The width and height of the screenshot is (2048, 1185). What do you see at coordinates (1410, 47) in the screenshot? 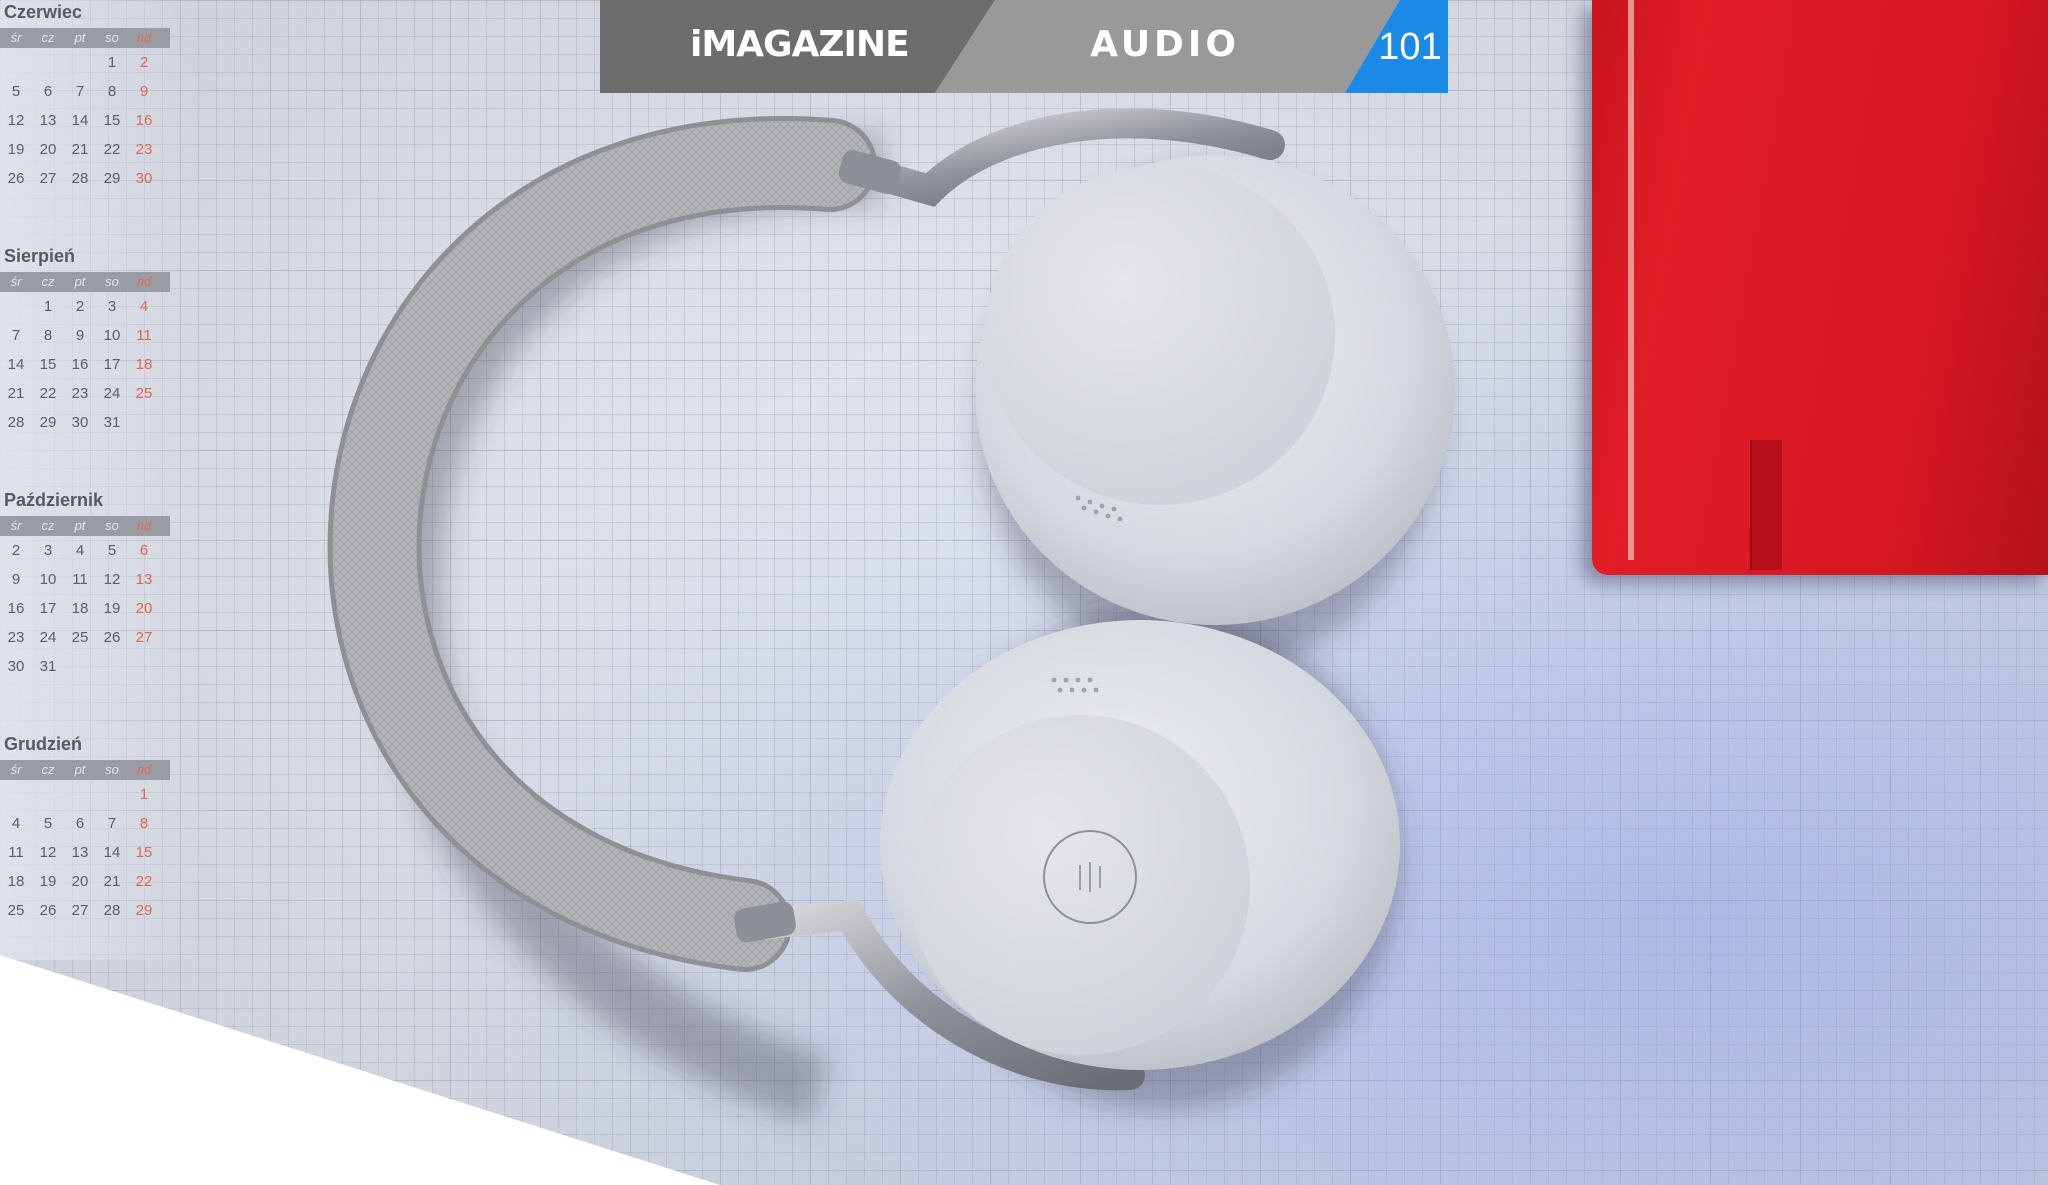
I see `page-number: 101` at bounding box center [1410, 47].